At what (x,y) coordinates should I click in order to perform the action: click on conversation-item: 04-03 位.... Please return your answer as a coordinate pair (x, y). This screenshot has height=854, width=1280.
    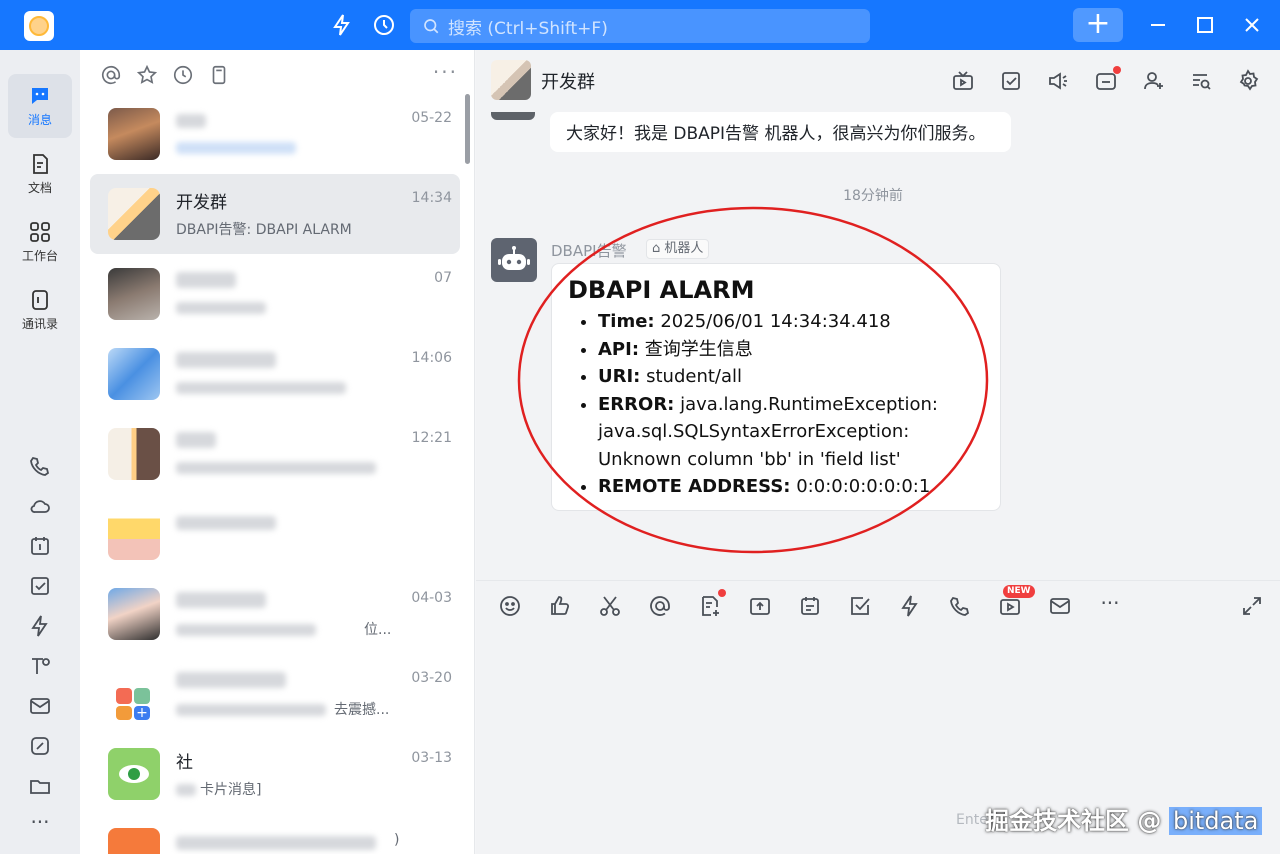
    Looking at the image, I should click on (275, 614).